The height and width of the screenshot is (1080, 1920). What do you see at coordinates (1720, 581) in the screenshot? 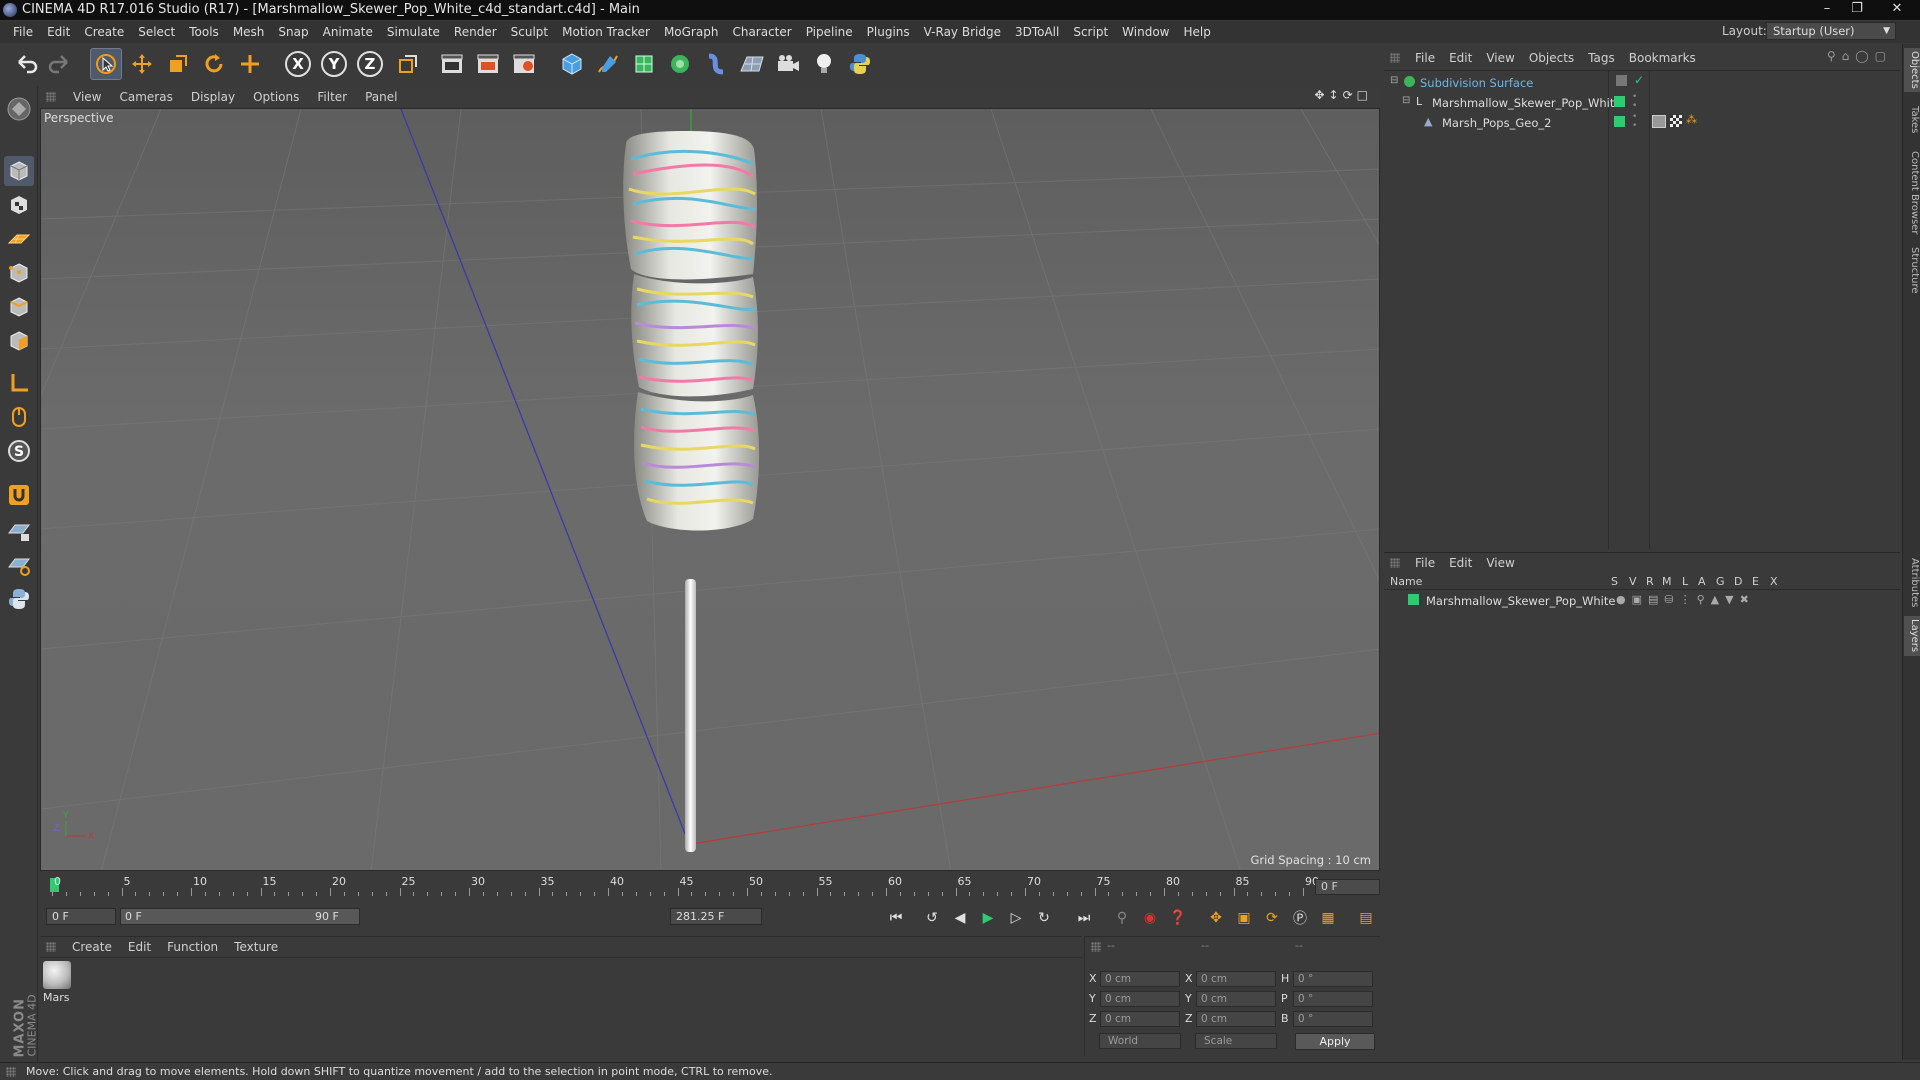
I see `column-generators: G` at bounding box center [1720, 581].